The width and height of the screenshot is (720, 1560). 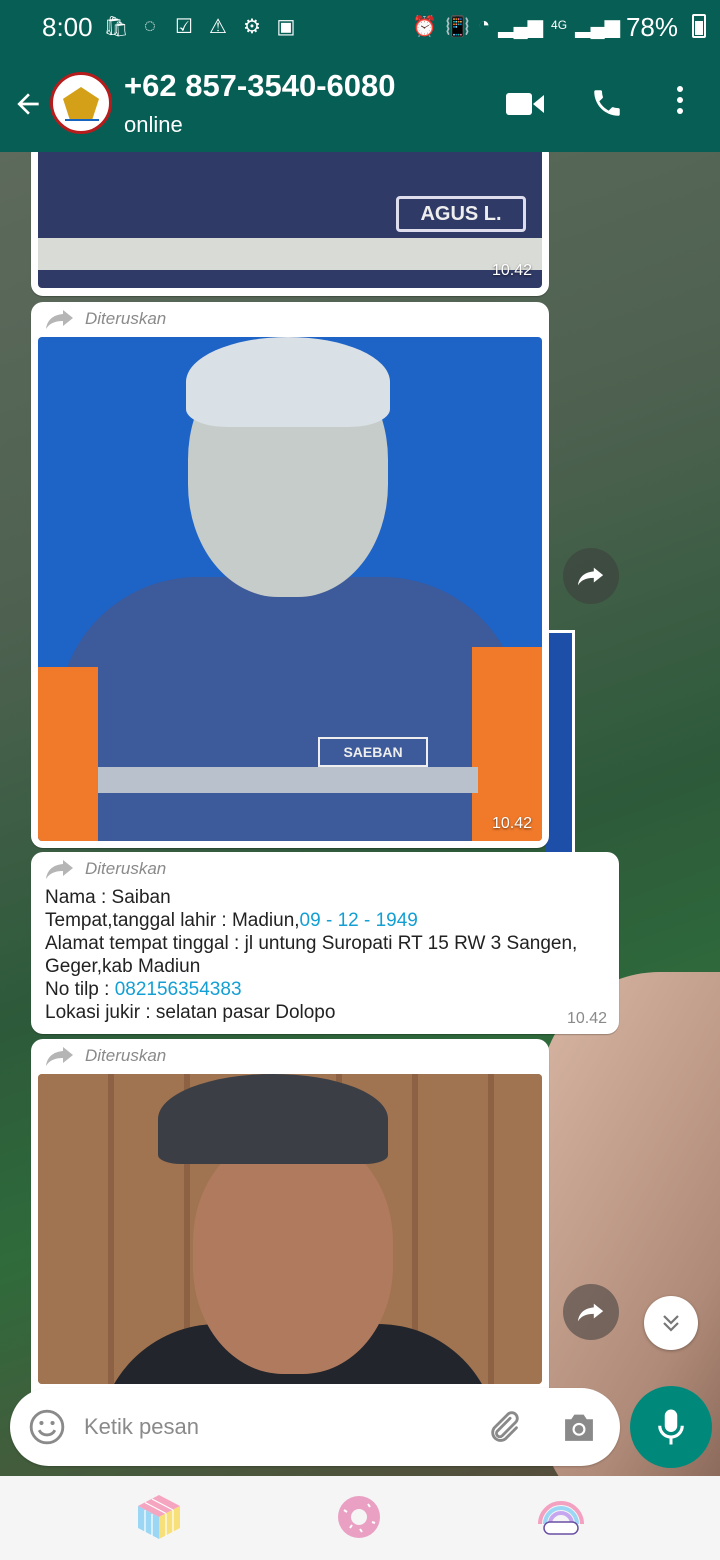 I want to click on rainbow-yeah-sticker-icon, so click(x=561, y=1517).